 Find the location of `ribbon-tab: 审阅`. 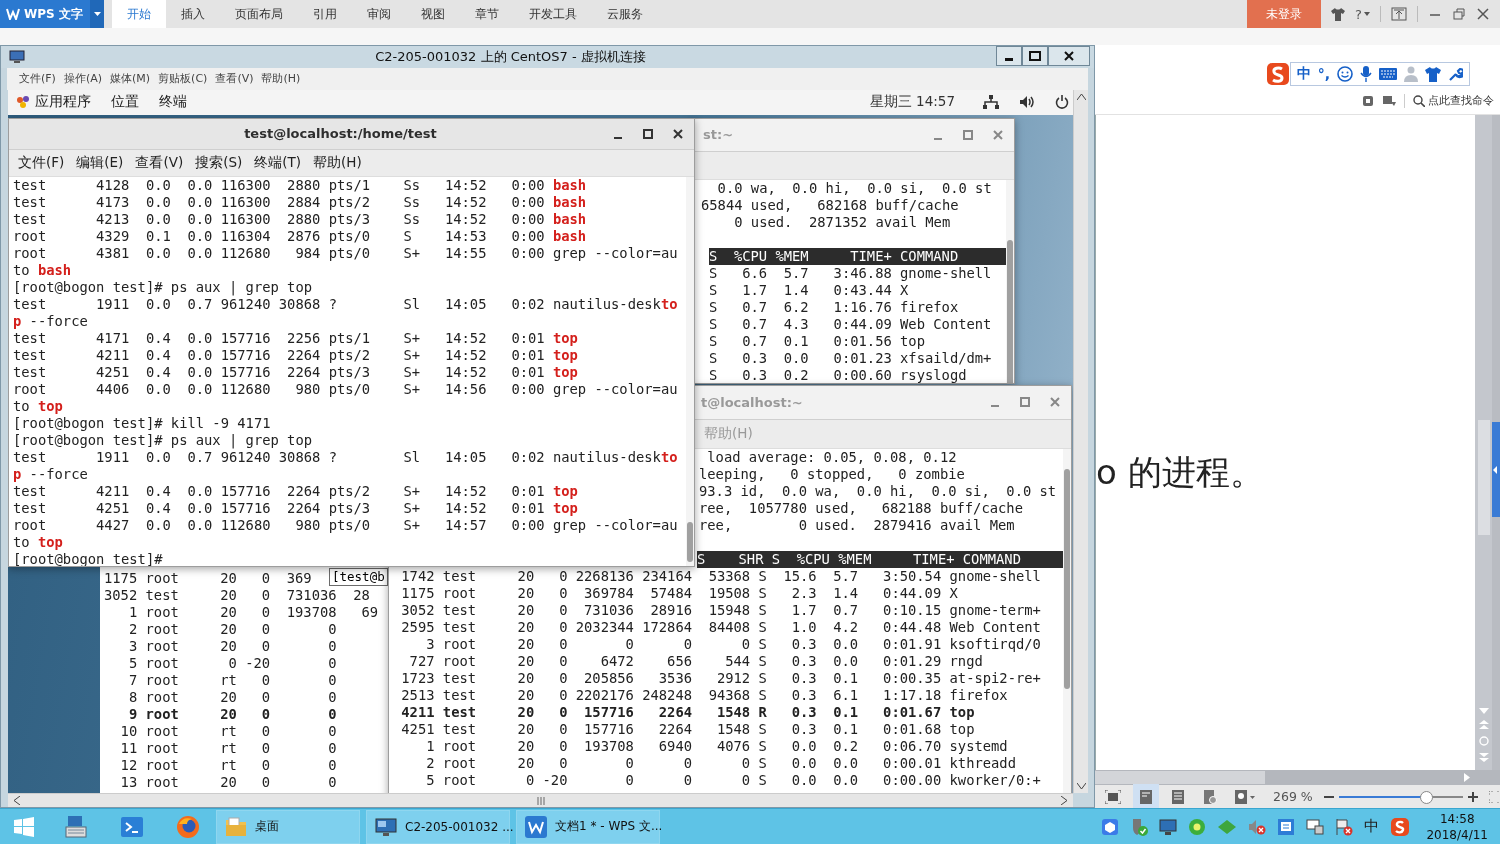

ribbon-tab: 审阅 is located at coordinates (379, 14).